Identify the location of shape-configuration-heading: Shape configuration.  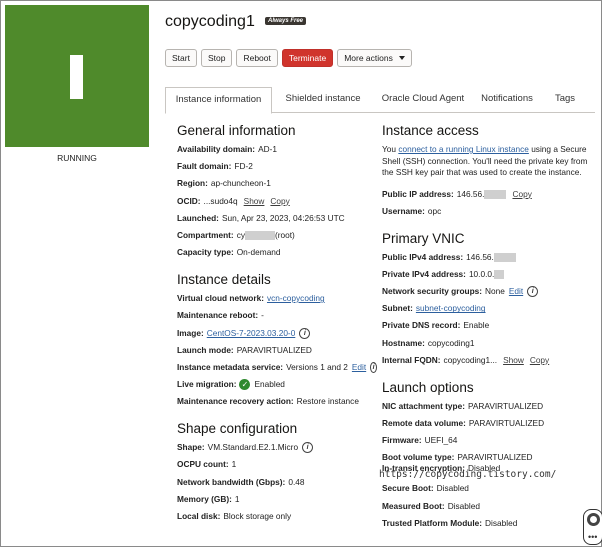
(237, 429).